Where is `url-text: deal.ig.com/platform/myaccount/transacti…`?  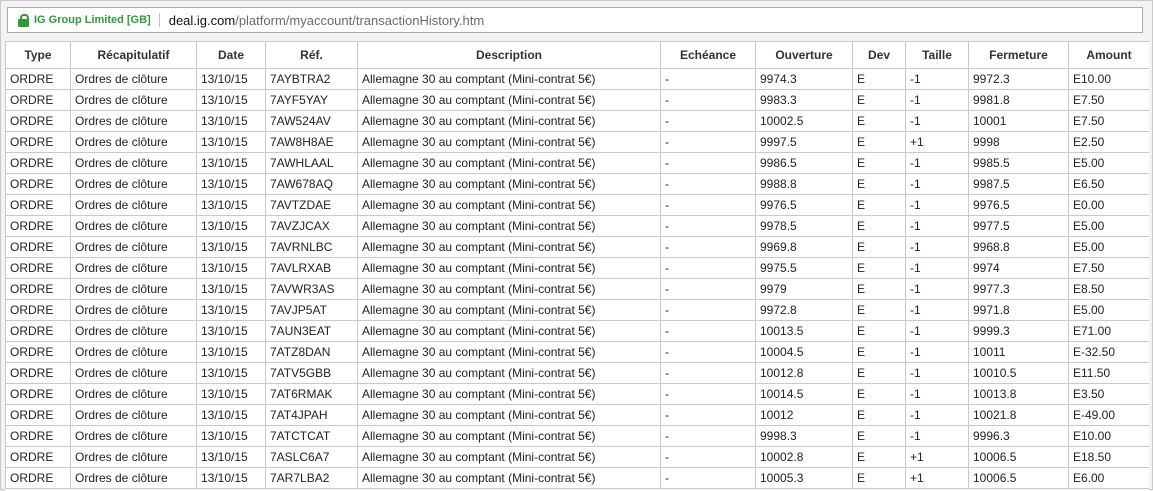 url-text: deal.ig.com/platform/myaccount/transacti… is located at coordinates (327, 20).